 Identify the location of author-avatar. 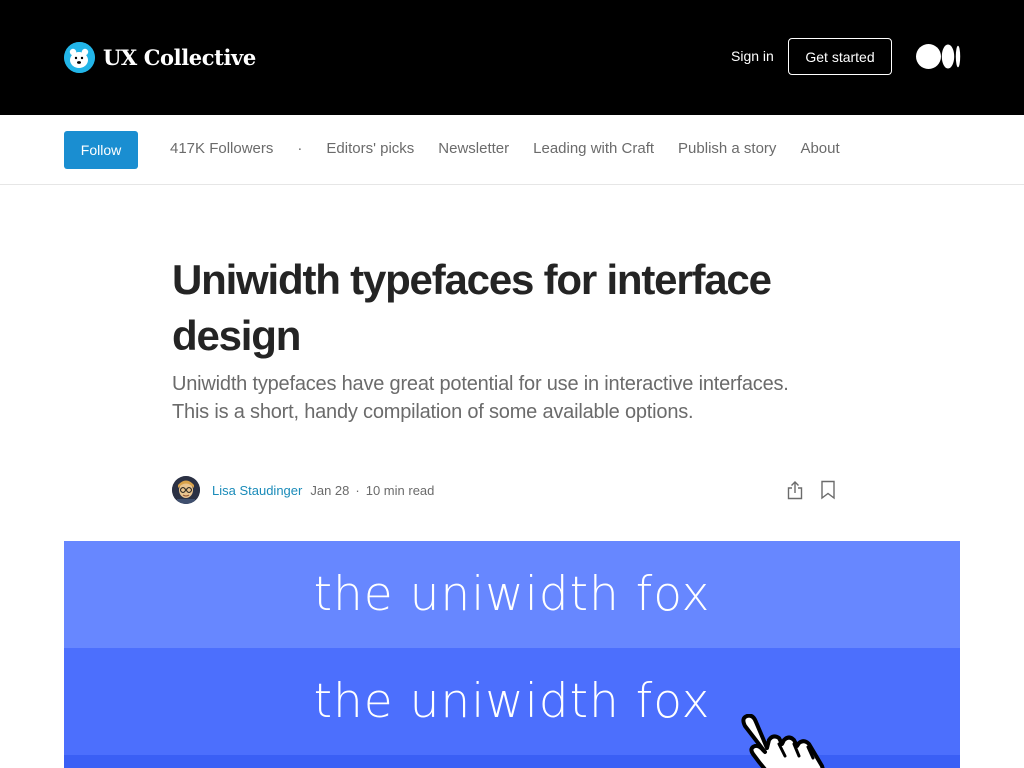
(186, 490).